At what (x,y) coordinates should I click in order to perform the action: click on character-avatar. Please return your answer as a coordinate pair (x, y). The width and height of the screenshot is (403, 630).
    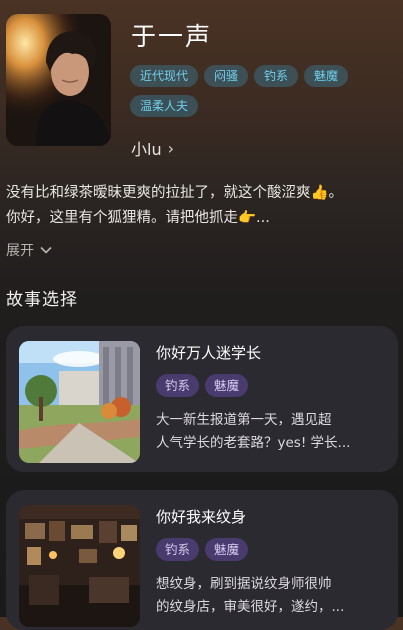
    Looking at the image, I should click on (58, 80).